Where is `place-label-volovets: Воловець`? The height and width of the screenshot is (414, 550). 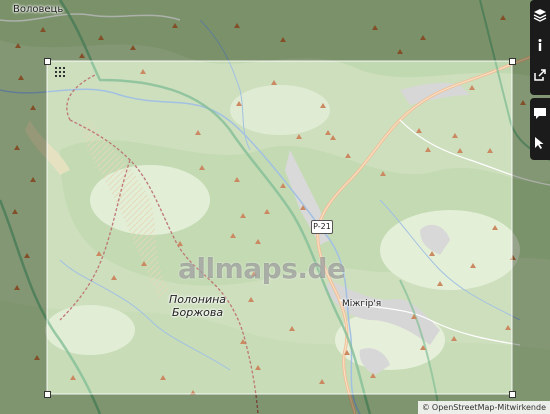
place-label-volovets: Воловець is located at coordinates (38, 9).